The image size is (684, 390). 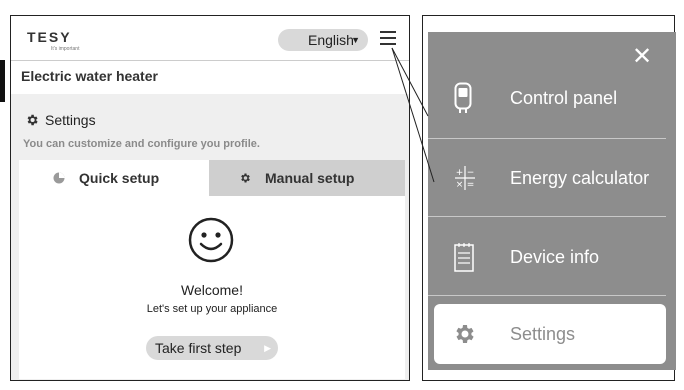 What do you see at coordinates (267, 348) in the screenshot?
I see `arrow-right-icon: ▶` at bounding box center [267, 348].